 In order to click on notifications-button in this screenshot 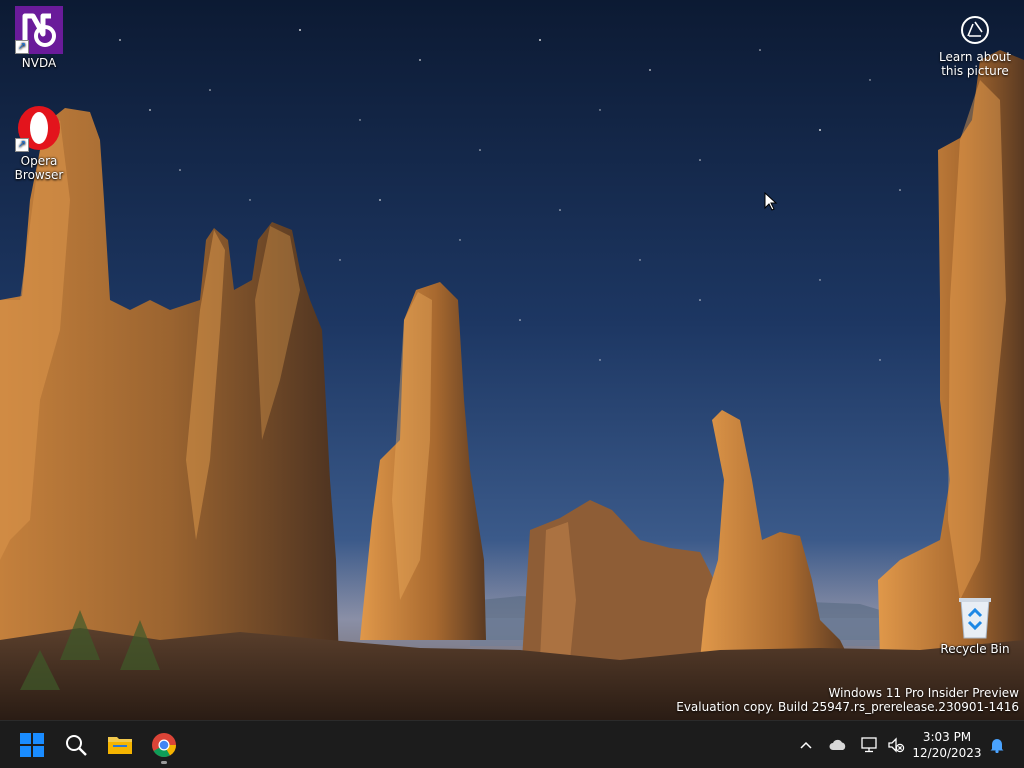, I will do `click(997, 745)`.